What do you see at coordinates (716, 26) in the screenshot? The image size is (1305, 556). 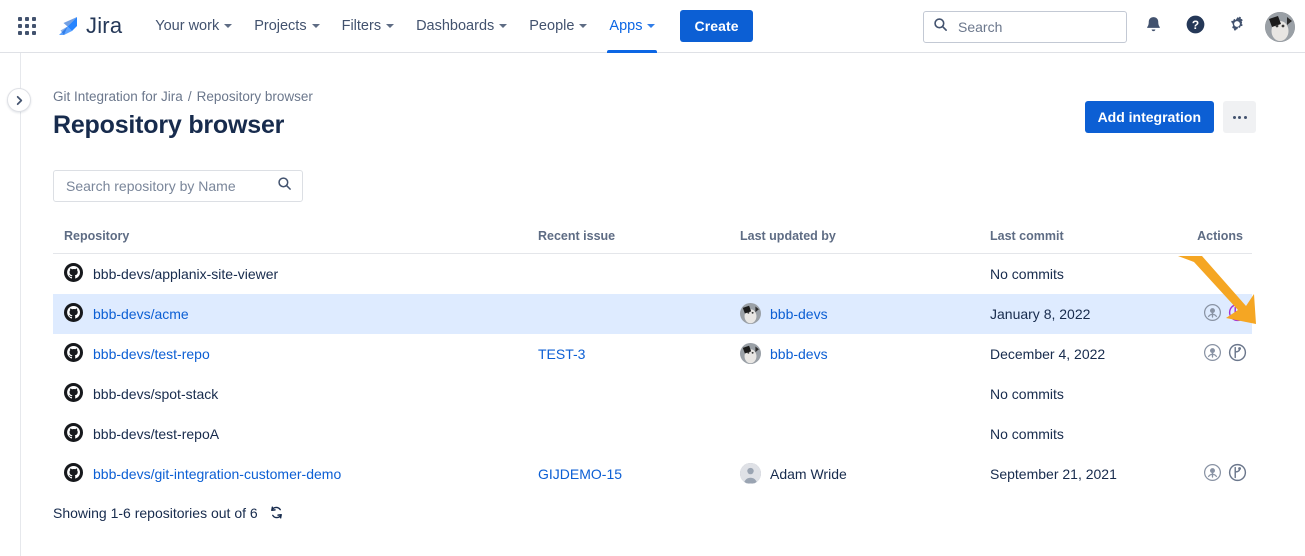 I see `create-button: Create` at bounding box center [716, 26].